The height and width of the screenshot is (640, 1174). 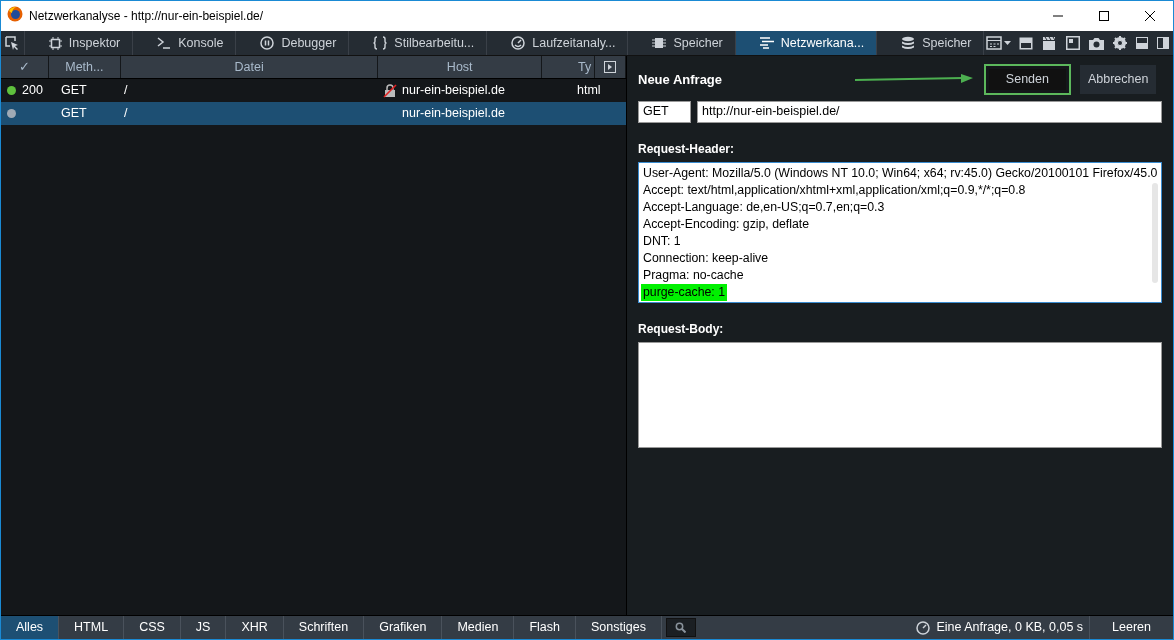 I want to click on column-header: Host, so click(x=459, y=67).